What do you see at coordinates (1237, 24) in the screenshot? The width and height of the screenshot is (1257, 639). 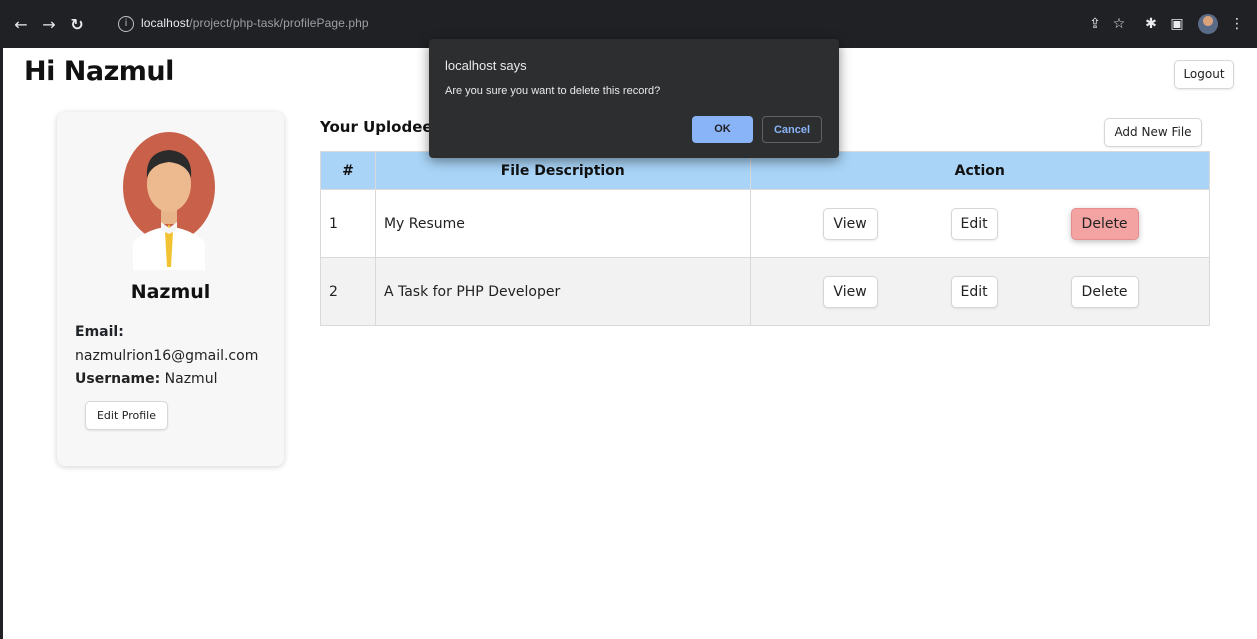 I see `menu-kebab-icon: ⋮` at bounding box center [1237, 24].